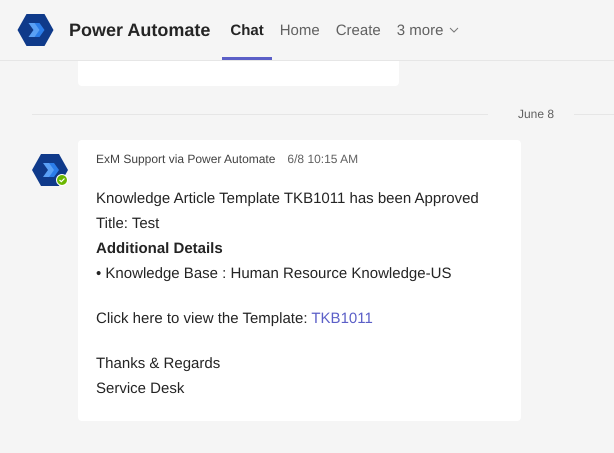  I want to click on section-heading: Additional Details, so click(160, 249).